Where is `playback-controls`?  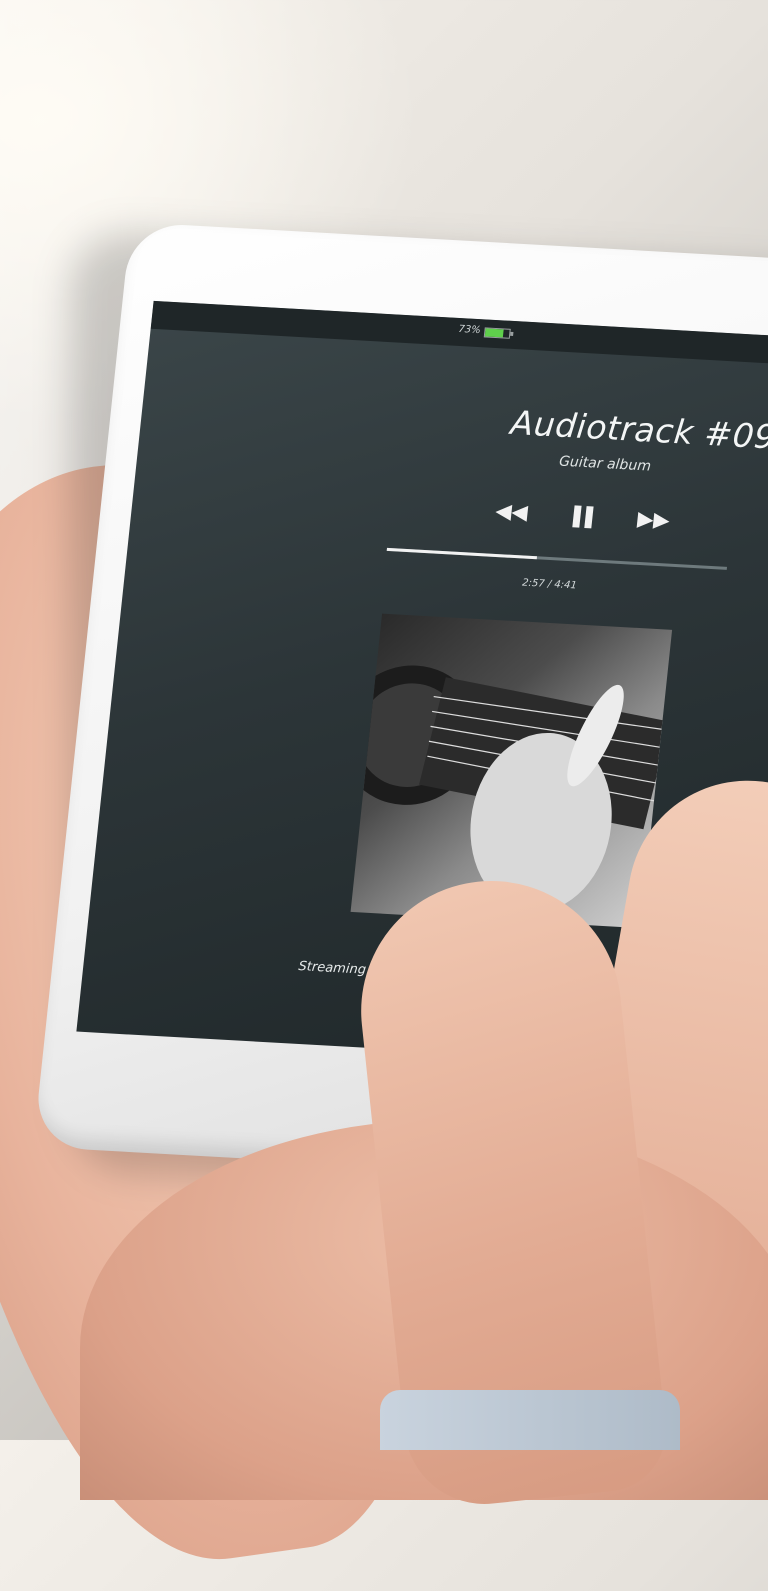 playback-controls is located at coordinates (588, 521).